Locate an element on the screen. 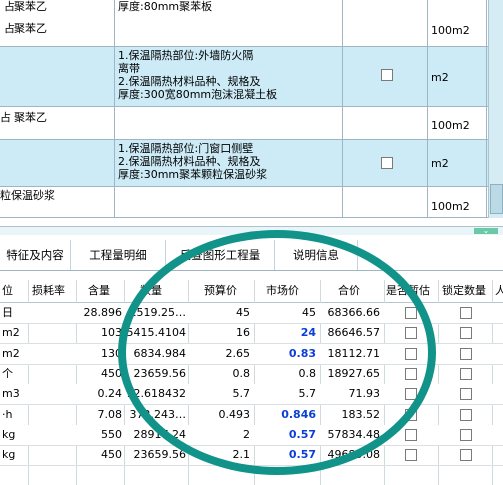  collapse-chevron-icon: ⌄ is located at coordinates (486, 231).